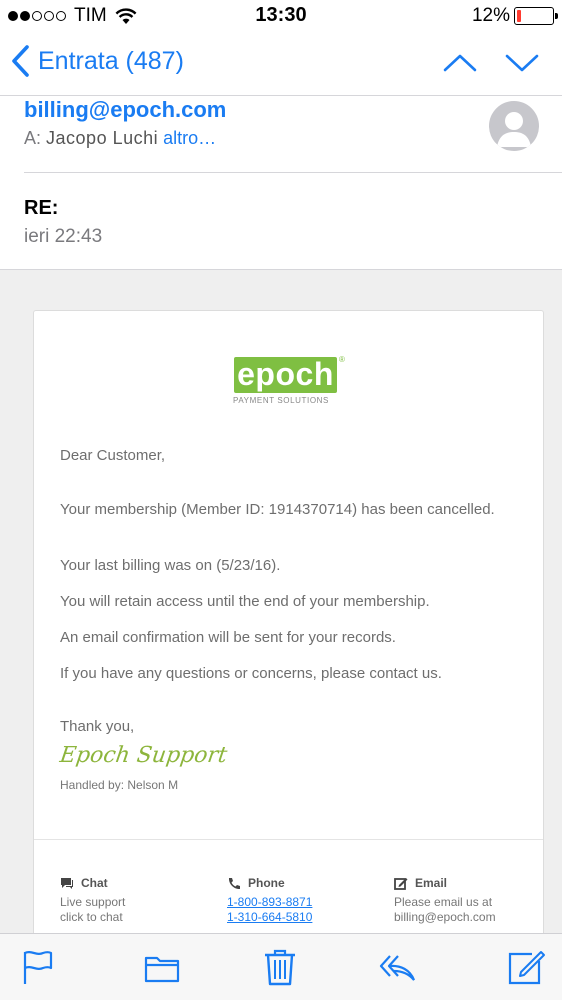 The height and width of the screenshot is (1000, 562). What do you see at coordinates (102, 138) in the screenshot?
I see `recipient-name: Jacopo Luchi` at bounding box center [102, 138].